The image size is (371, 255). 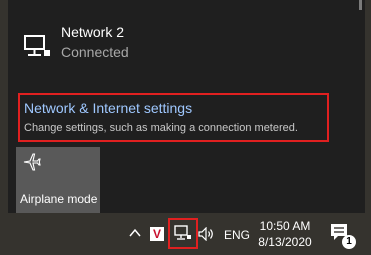 What do you see at coordinates (59, 199) in the screenshot?
I see `airplane-mode-label: Airplane mode` at bounding box center [59, 199].